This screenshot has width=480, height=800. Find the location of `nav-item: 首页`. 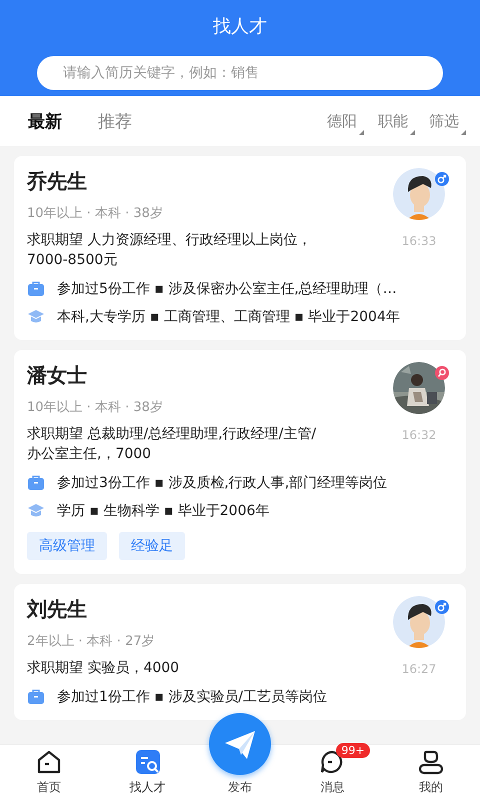

nav-item: 首页 is located at coordinates (49, 772).